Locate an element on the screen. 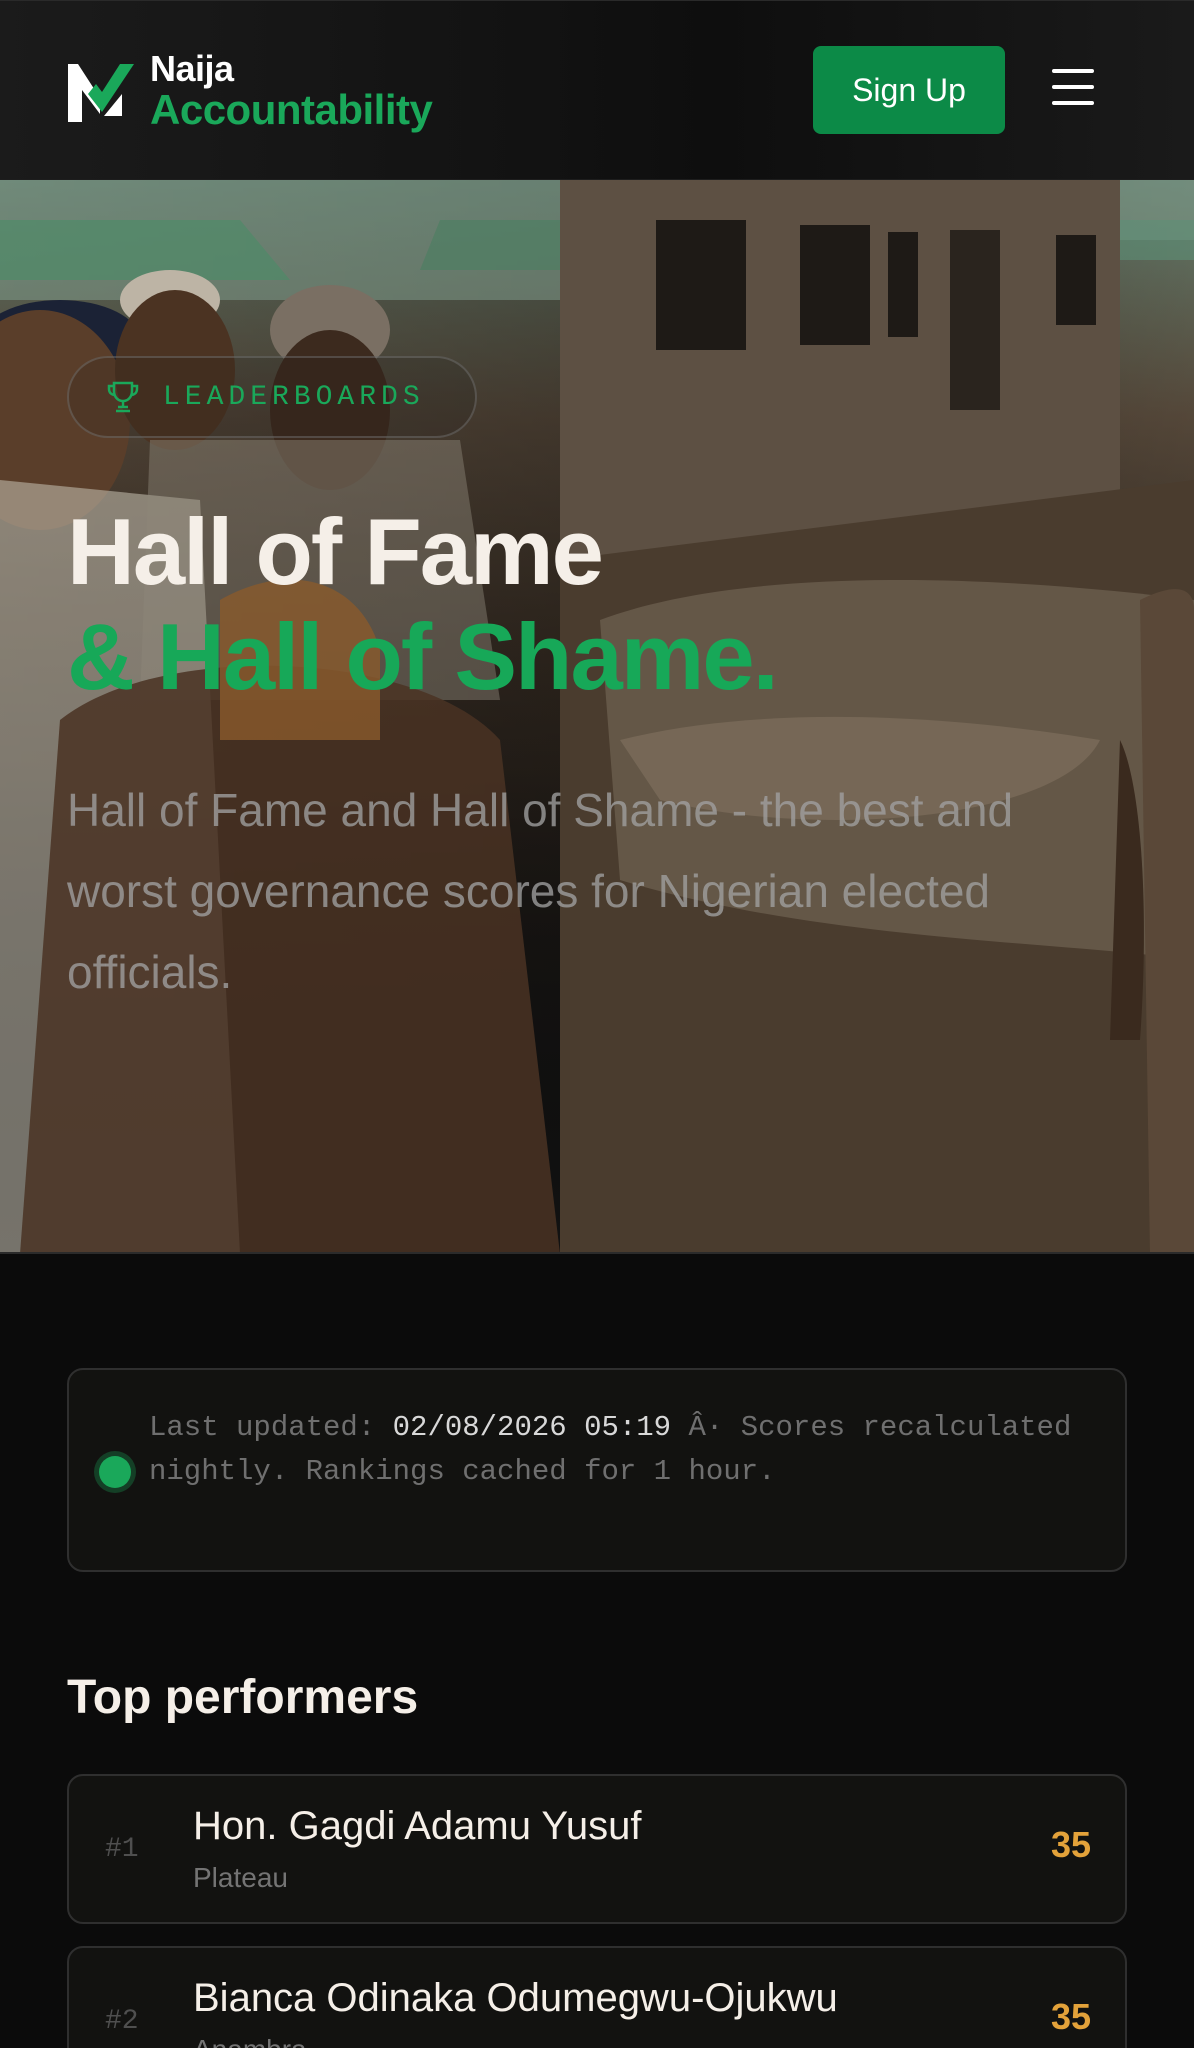 This screenshot has height=2048, width=1194. site-logo: Naija Accountability is located at coordinates (264, 91).